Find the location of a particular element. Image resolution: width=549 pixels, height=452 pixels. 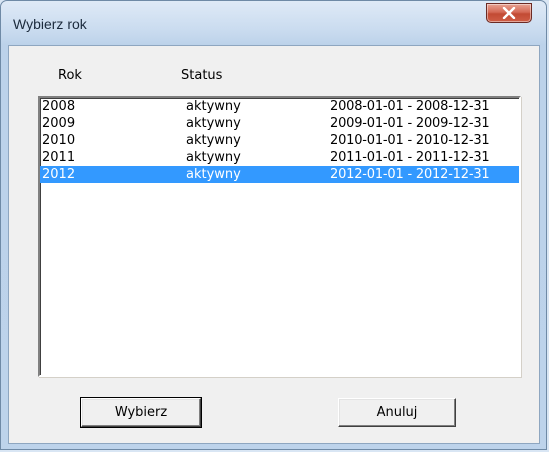

year-cell: 2012 is located at coordinates (59, 174).